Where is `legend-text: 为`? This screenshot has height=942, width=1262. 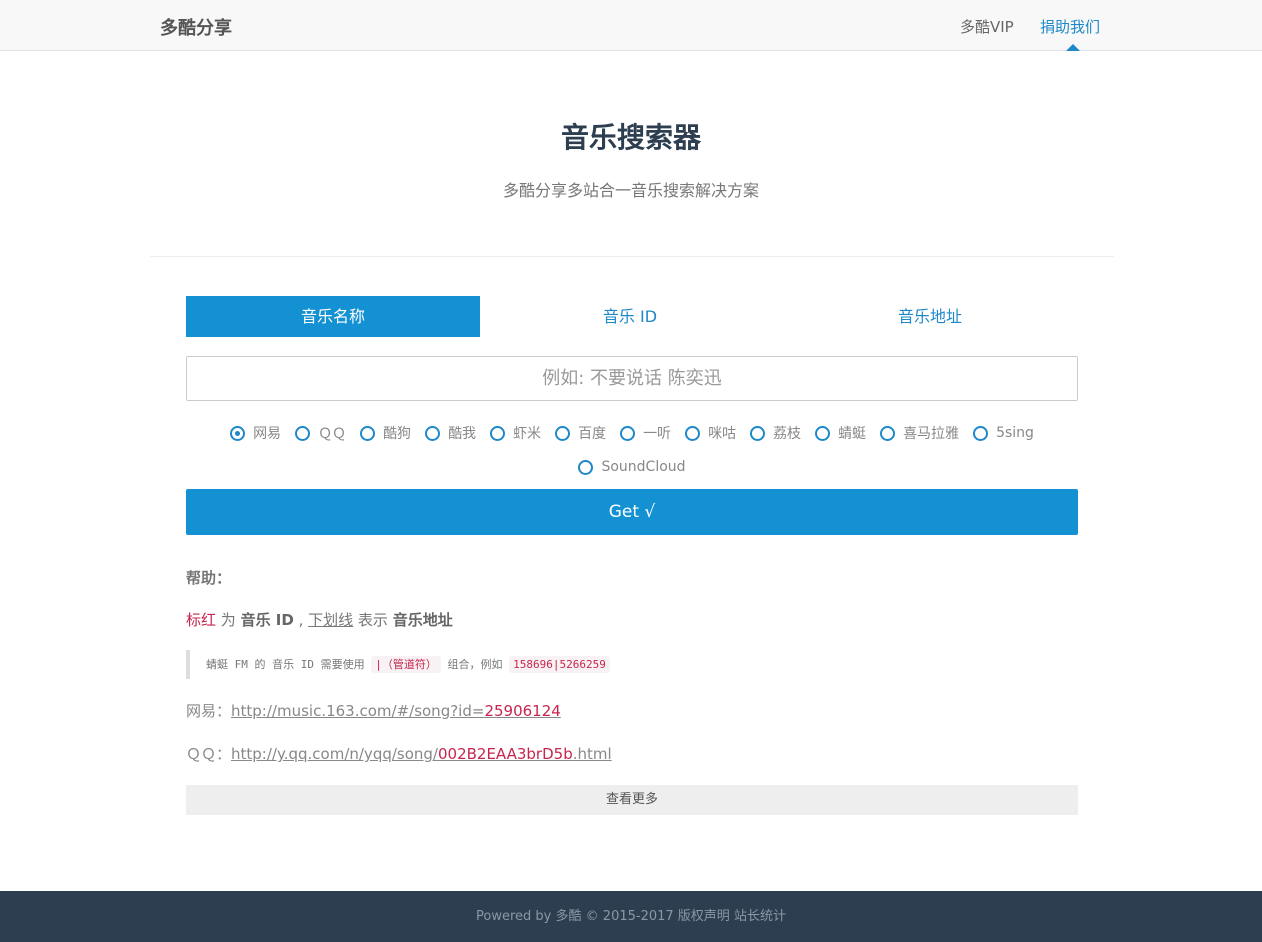
legend-text: 为 is located at coordinates (228, 620).